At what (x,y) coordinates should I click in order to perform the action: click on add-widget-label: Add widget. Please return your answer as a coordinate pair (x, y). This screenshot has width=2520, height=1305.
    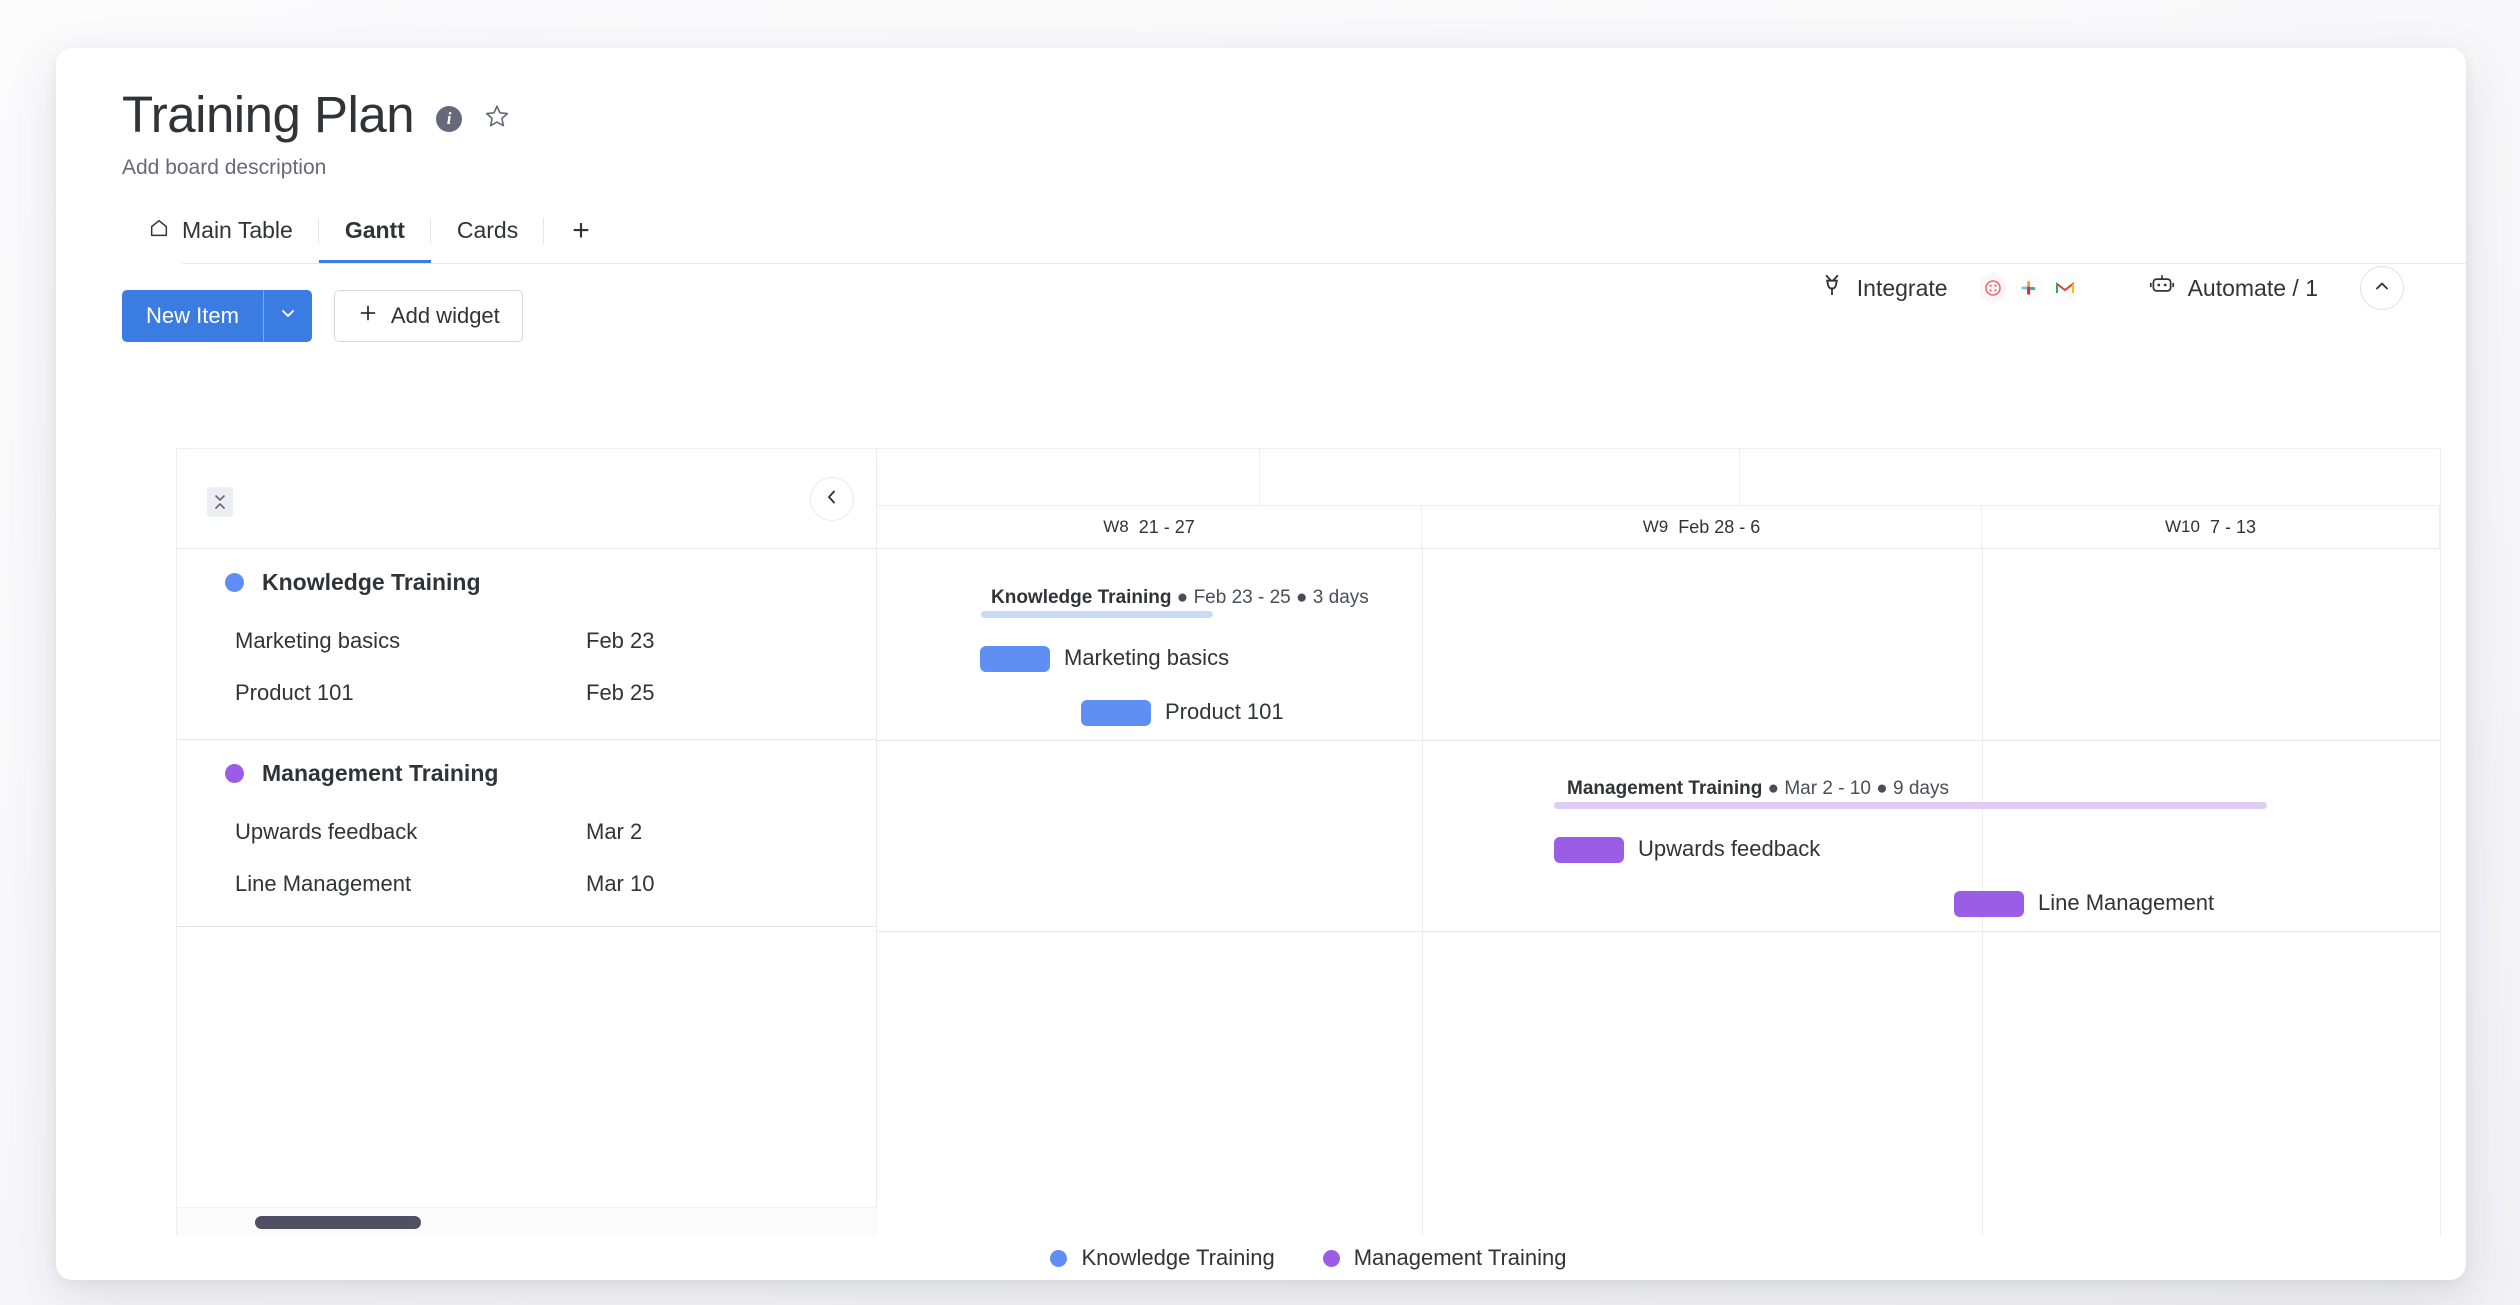
    Looking at the image, I should click on (445, 315).